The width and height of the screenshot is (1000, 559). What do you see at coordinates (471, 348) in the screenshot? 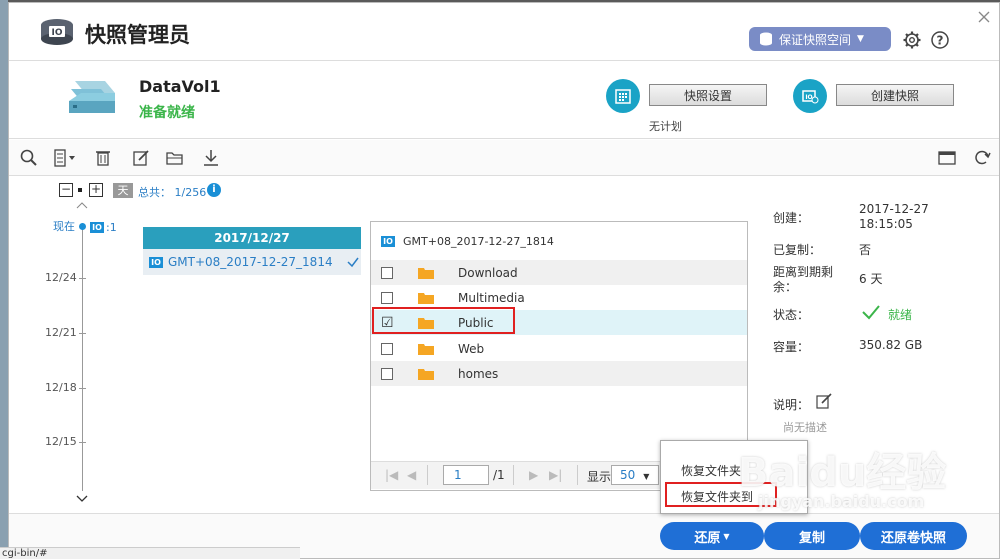
I see `file-name: Web` at bounding box center [471, 348].